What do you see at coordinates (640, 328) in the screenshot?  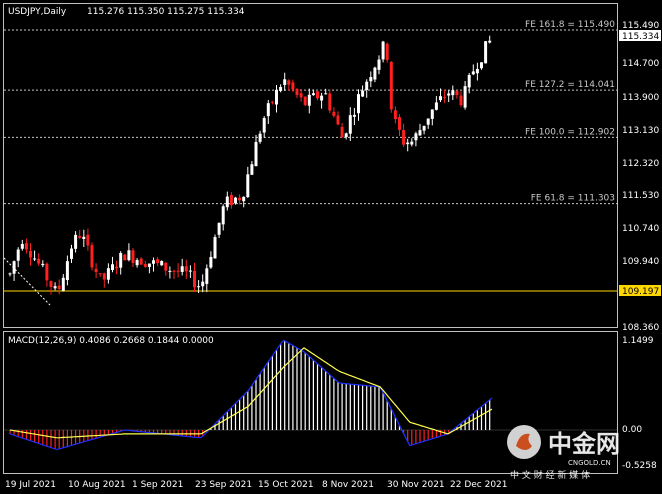 I see `price-tick: 108.360` at bounding box center [640, 328].